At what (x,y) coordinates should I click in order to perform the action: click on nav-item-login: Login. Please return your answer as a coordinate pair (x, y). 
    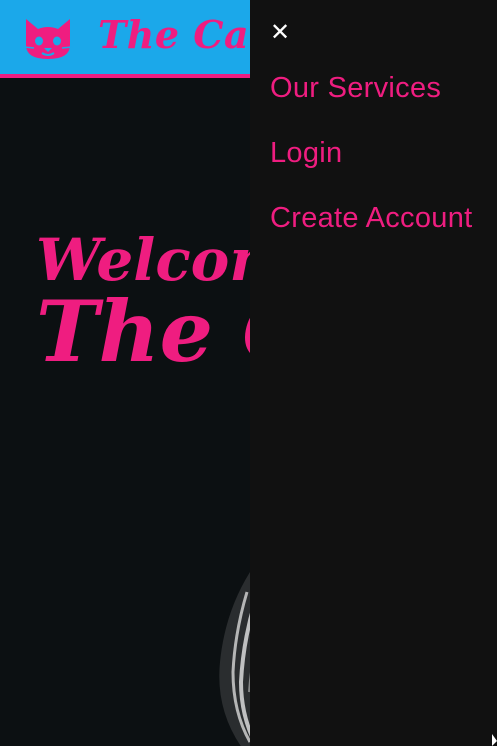
    Looking at the image, I should click on (306, 153).